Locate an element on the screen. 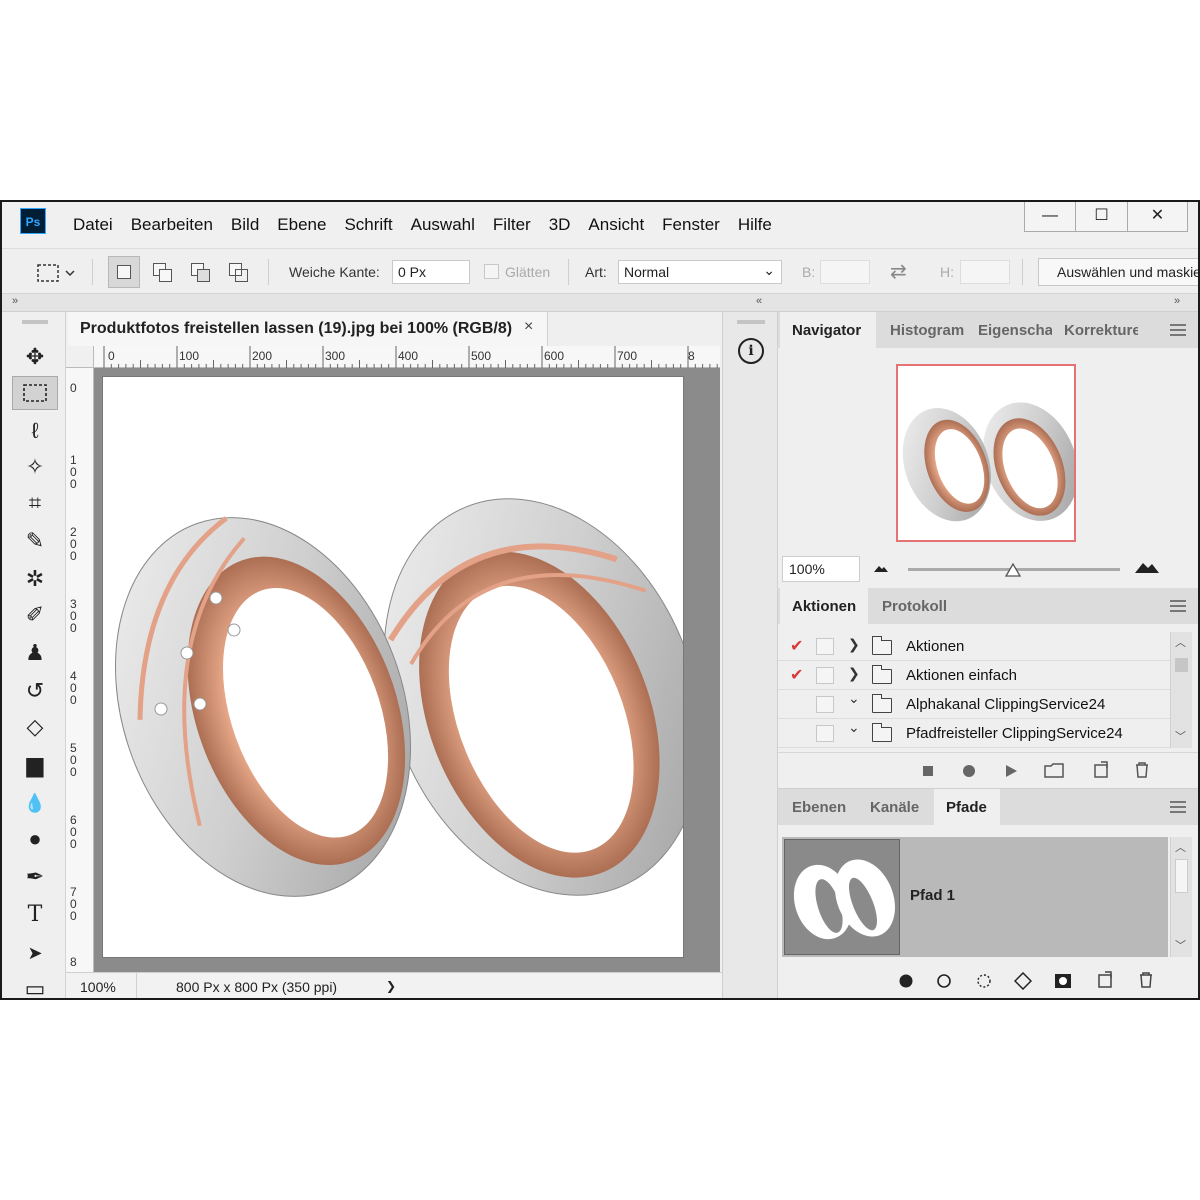 The height and width of the screenshot is (1200, 1200). toolbar-grip is located at coordinates (35, 322).